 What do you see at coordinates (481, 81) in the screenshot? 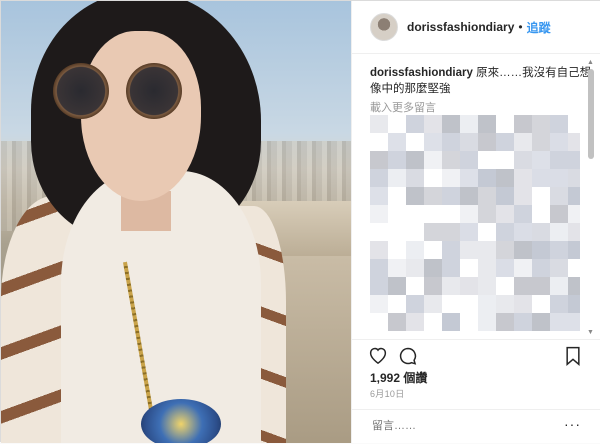
I see `post-caption: dorissfashiondiary 原來……我沒有自己想像中的那麼堅強` at bounding box center [481, 81].